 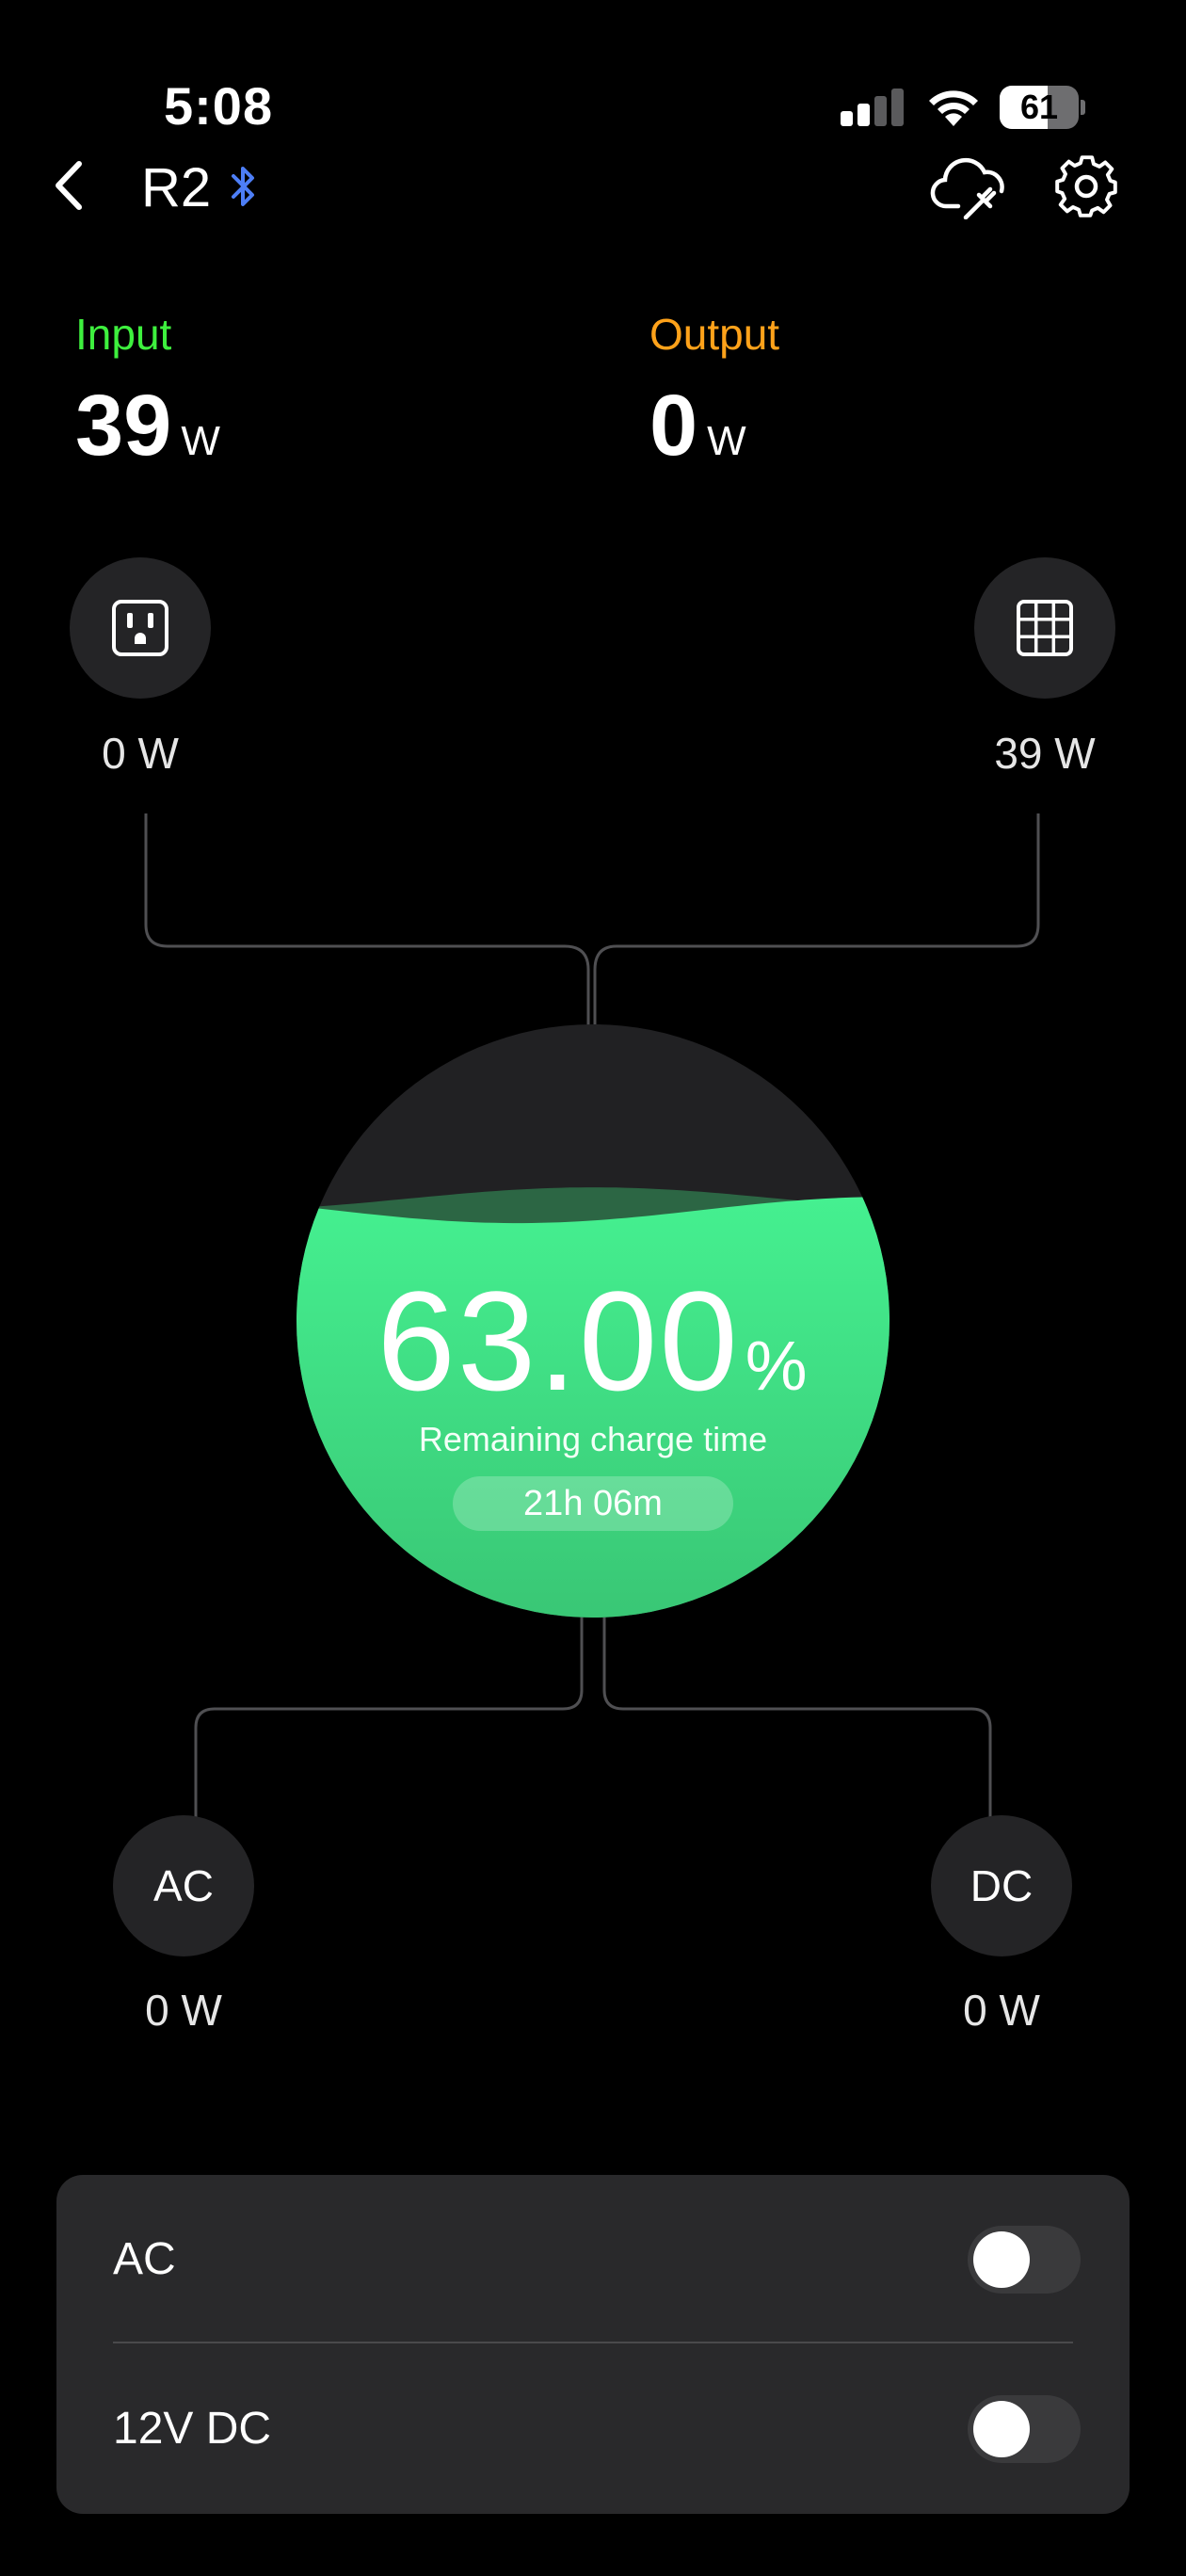 What do you see at coordinates (192, 2429) in the screenshot?
I see `dc-switch-label: 12V DC` at bounding box center [192, 2429].